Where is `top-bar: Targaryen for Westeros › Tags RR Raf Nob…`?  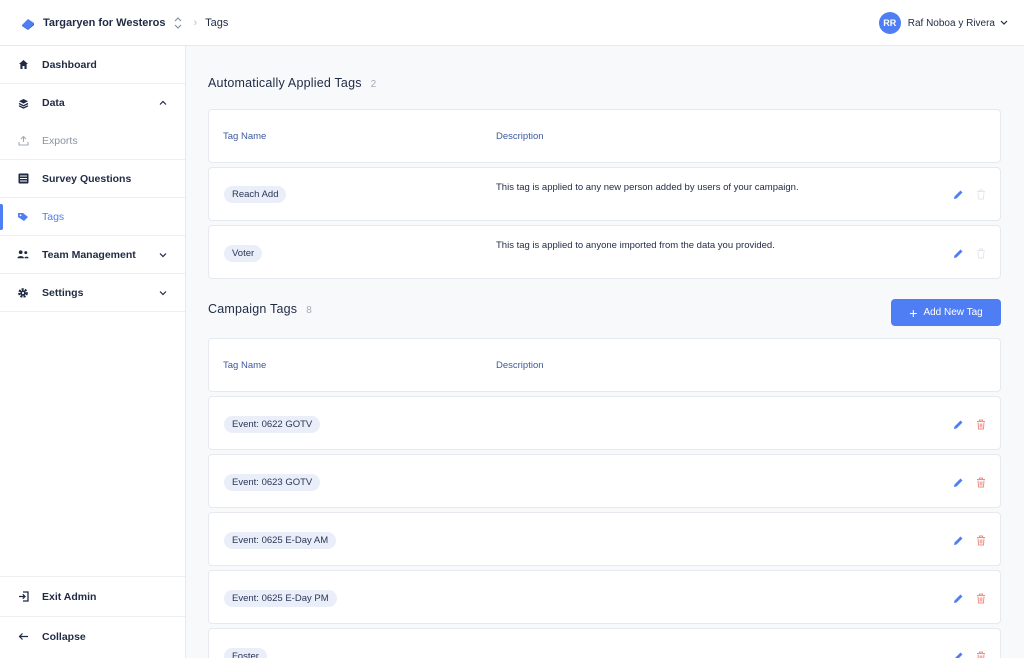
top-bar: Targaryen for Westeros › Tags RR Raf Nob… is located at coordinates (512, 23).